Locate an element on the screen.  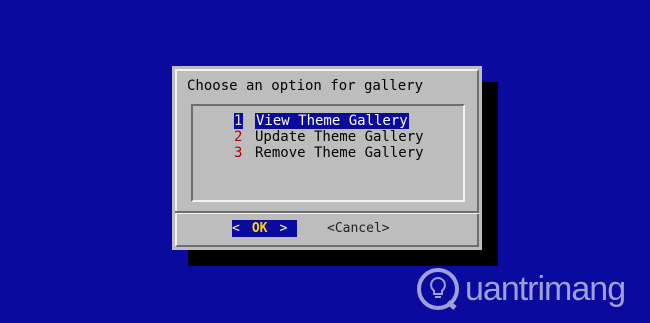
ok-button: < OK > is located at coordinates (264, 228).